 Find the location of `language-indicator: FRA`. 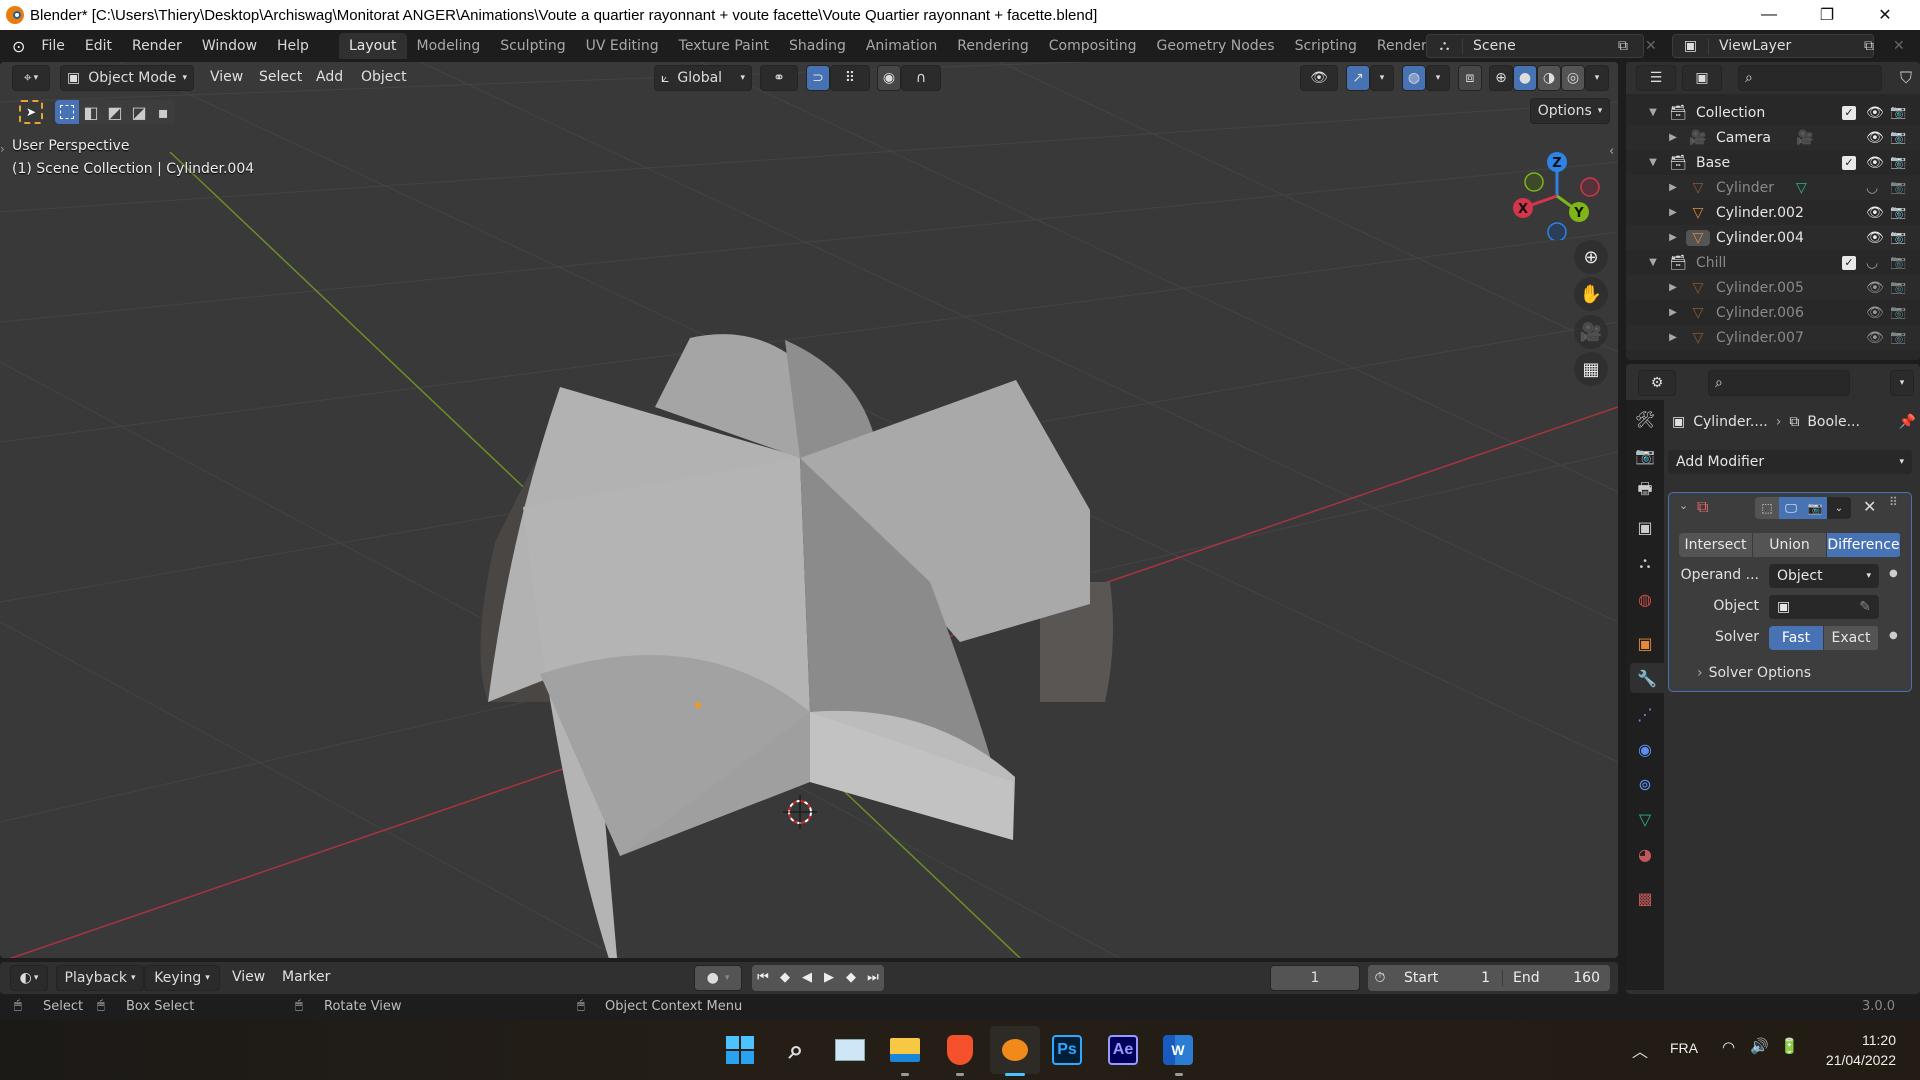

language-indicator: FRA is located at coordinates (1684, 1048).